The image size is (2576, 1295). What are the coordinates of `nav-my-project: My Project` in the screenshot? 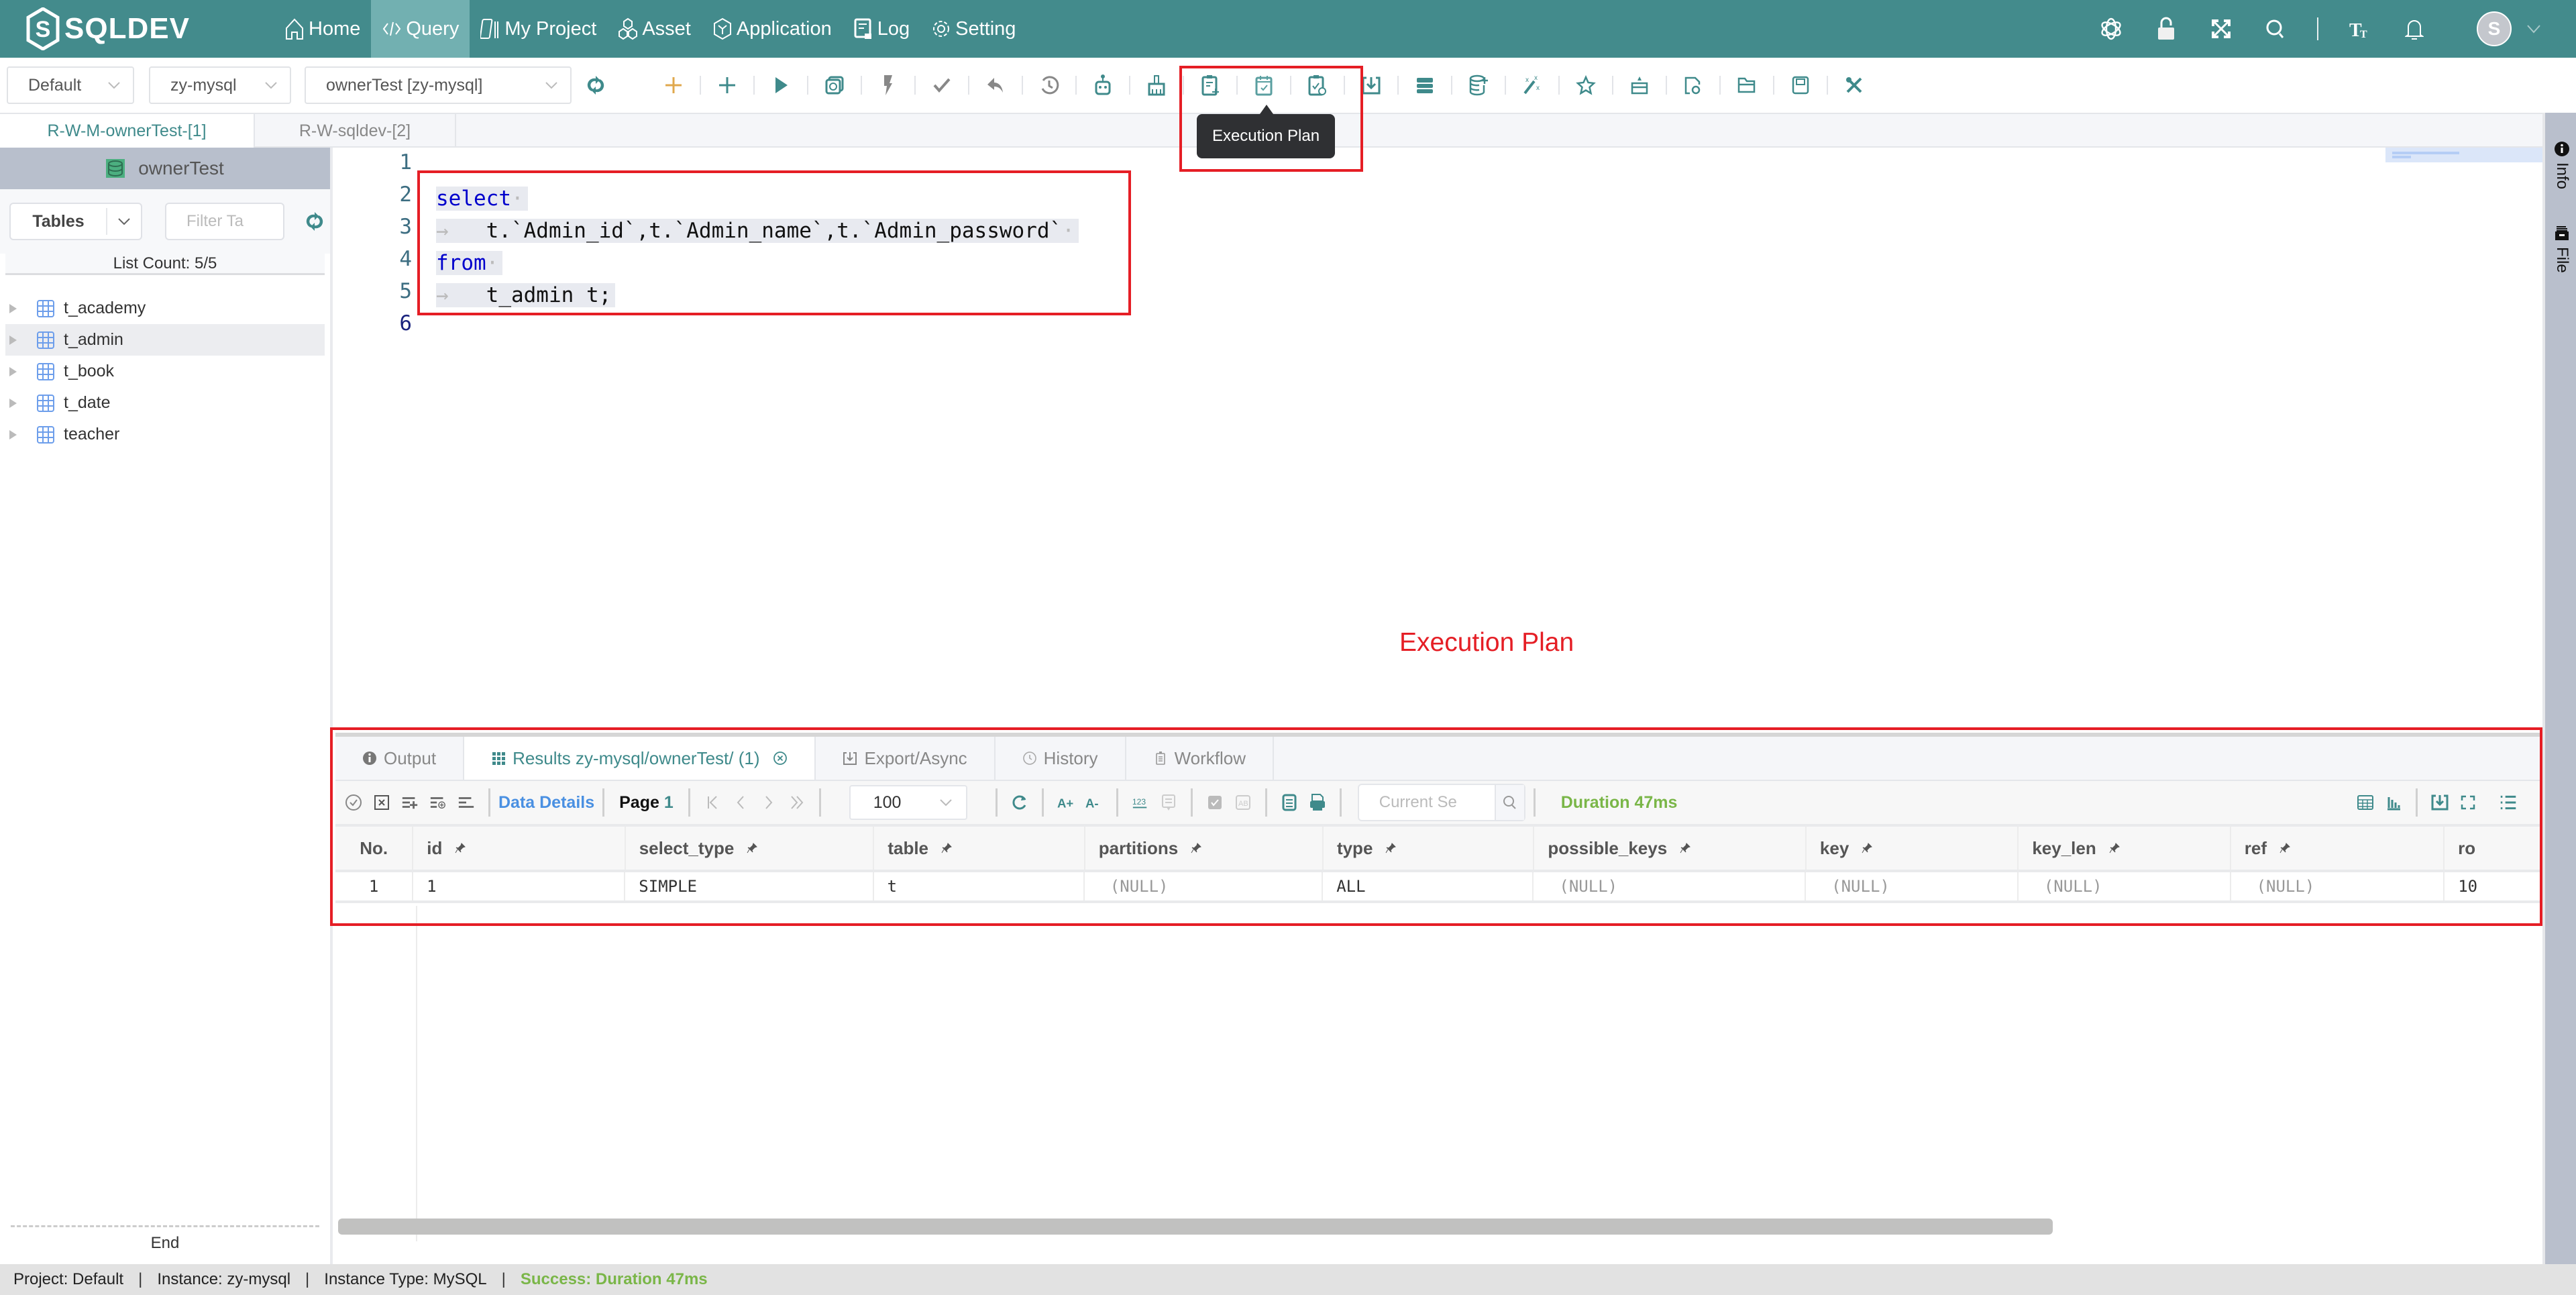 It's located at (538, 29).